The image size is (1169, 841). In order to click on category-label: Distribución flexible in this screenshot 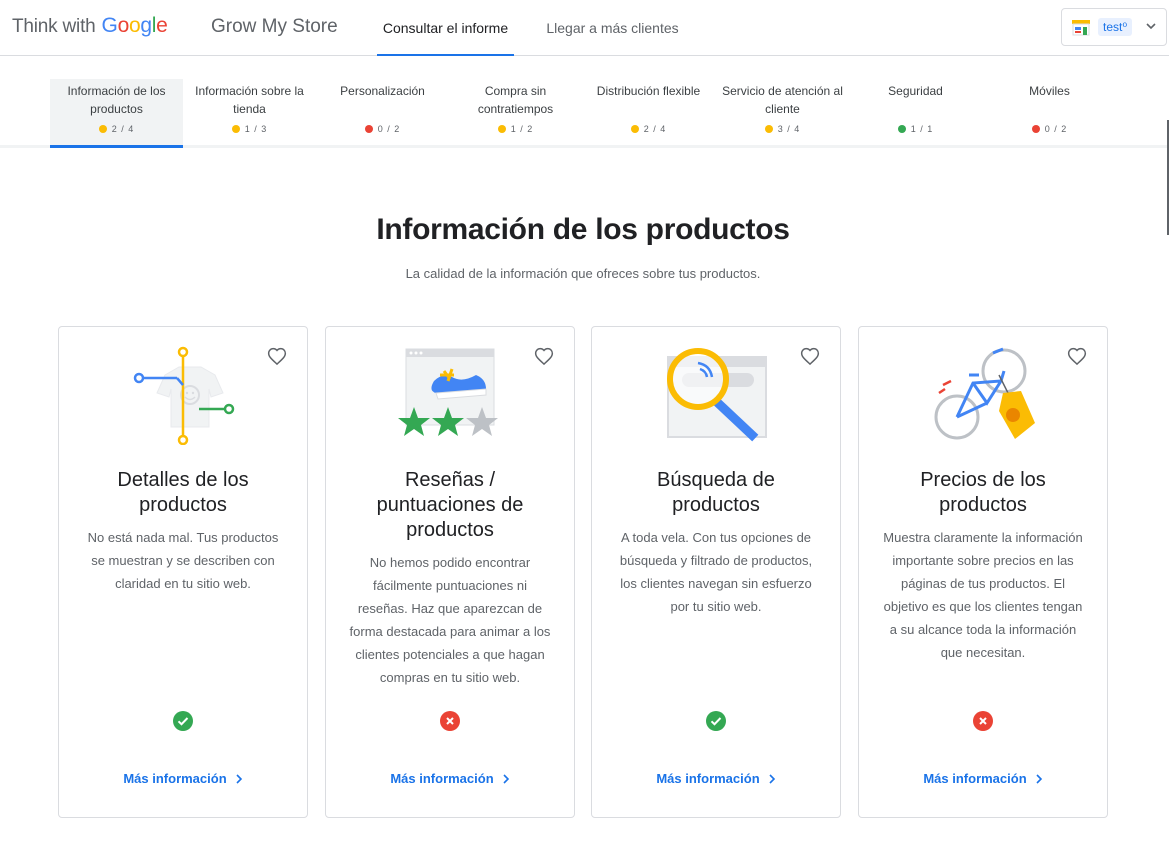, I will do `click(648, 91)`.